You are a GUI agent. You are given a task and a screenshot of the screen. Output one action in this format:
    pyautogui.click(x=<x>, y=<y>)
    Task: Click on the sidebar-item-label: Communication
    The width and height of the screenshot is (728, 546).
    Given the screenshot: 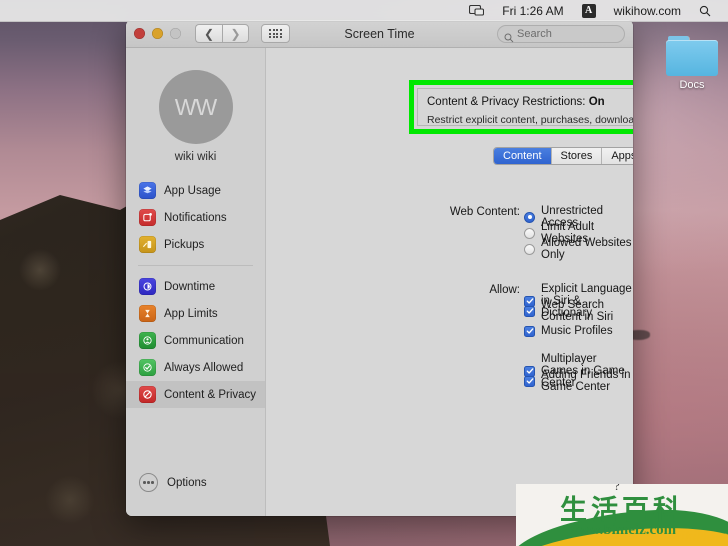 What is the action you would take?
    pyautogui.click(x=204, y=340)
    